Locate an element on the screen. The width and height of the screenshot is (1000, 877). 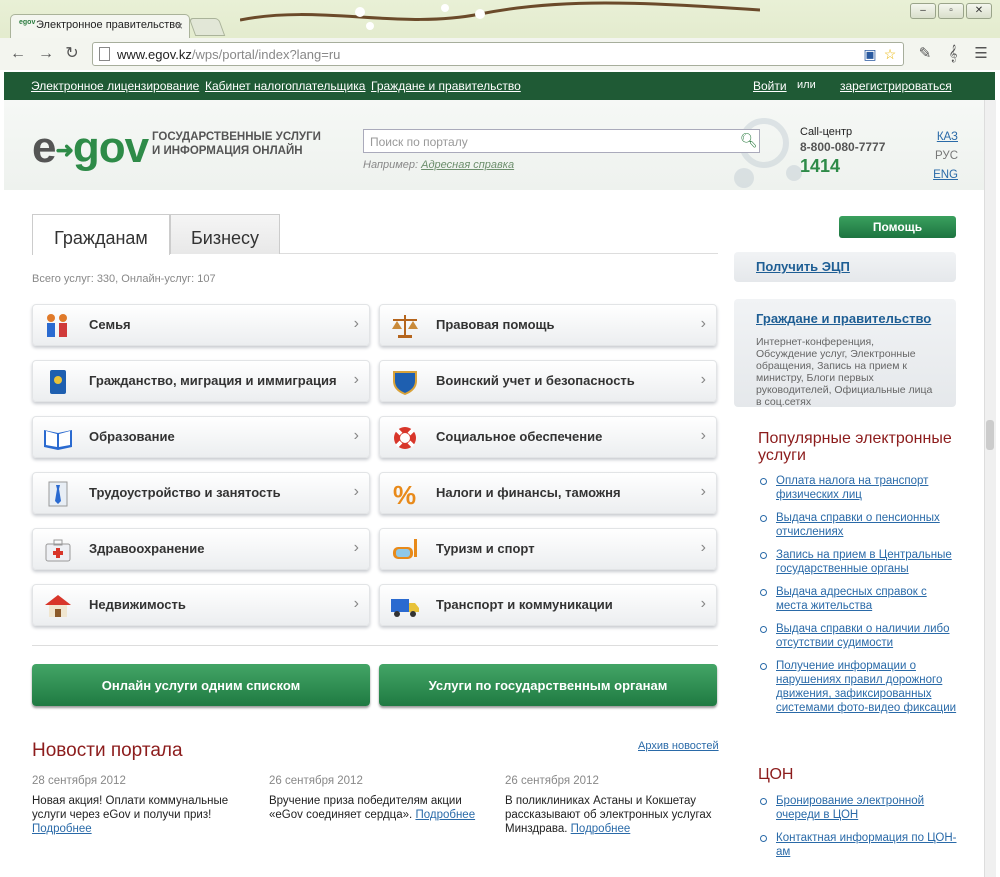
category-label: Туризм и спорт is located at coordinates (485, 548).